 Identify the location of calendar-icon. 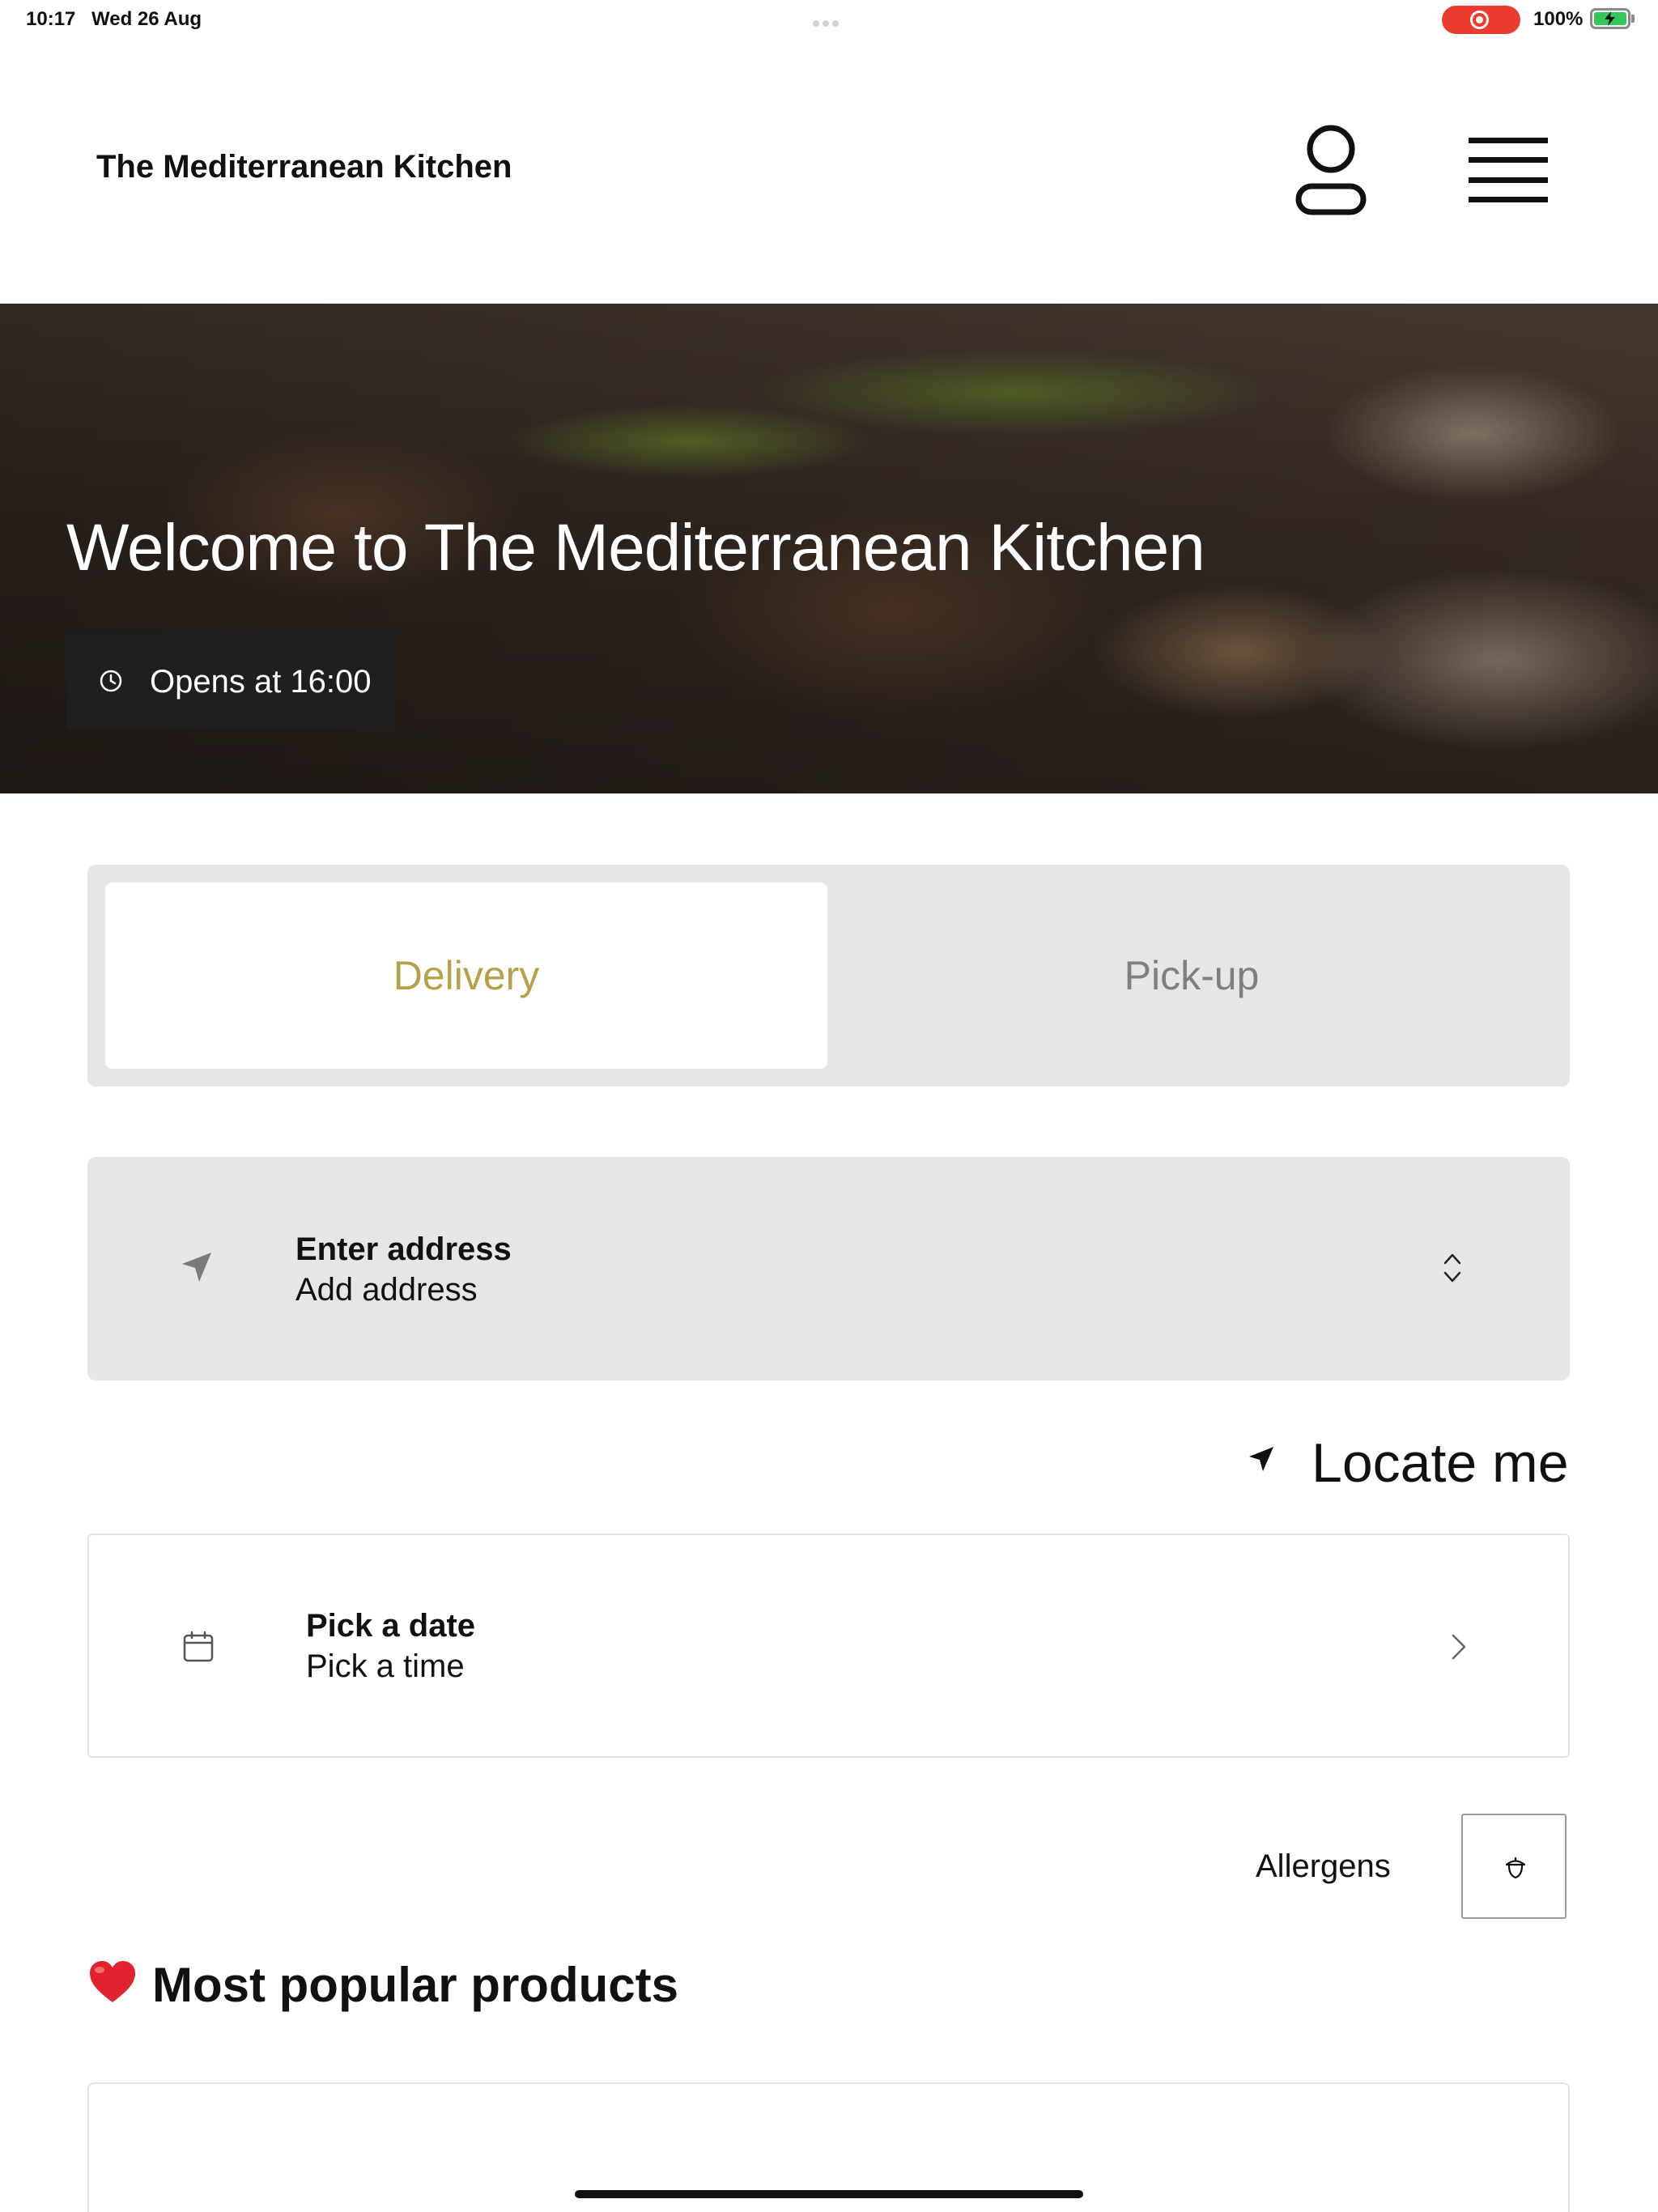
(198, 1647).